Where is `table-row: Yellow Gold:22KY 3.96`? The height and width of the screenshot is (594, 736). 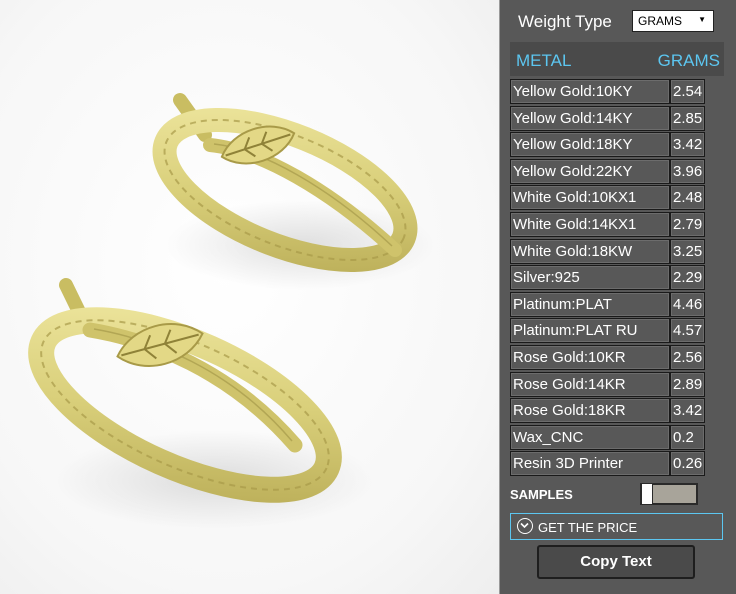
table-row: Yellow Gold:22KY 3.96 is located at coordinates (617, 171).